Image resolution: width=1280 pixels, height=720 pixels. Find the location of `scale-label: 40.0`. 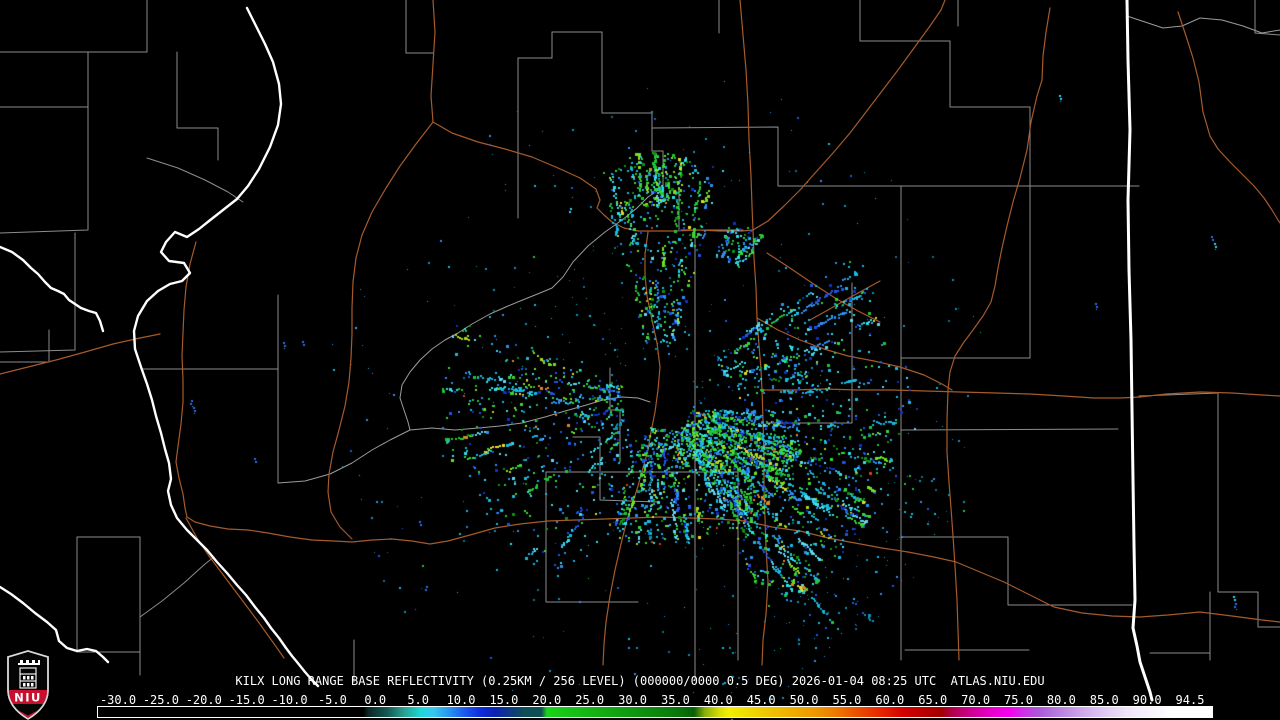

scale-label: 40.0 is located at coordinates (718, 700).